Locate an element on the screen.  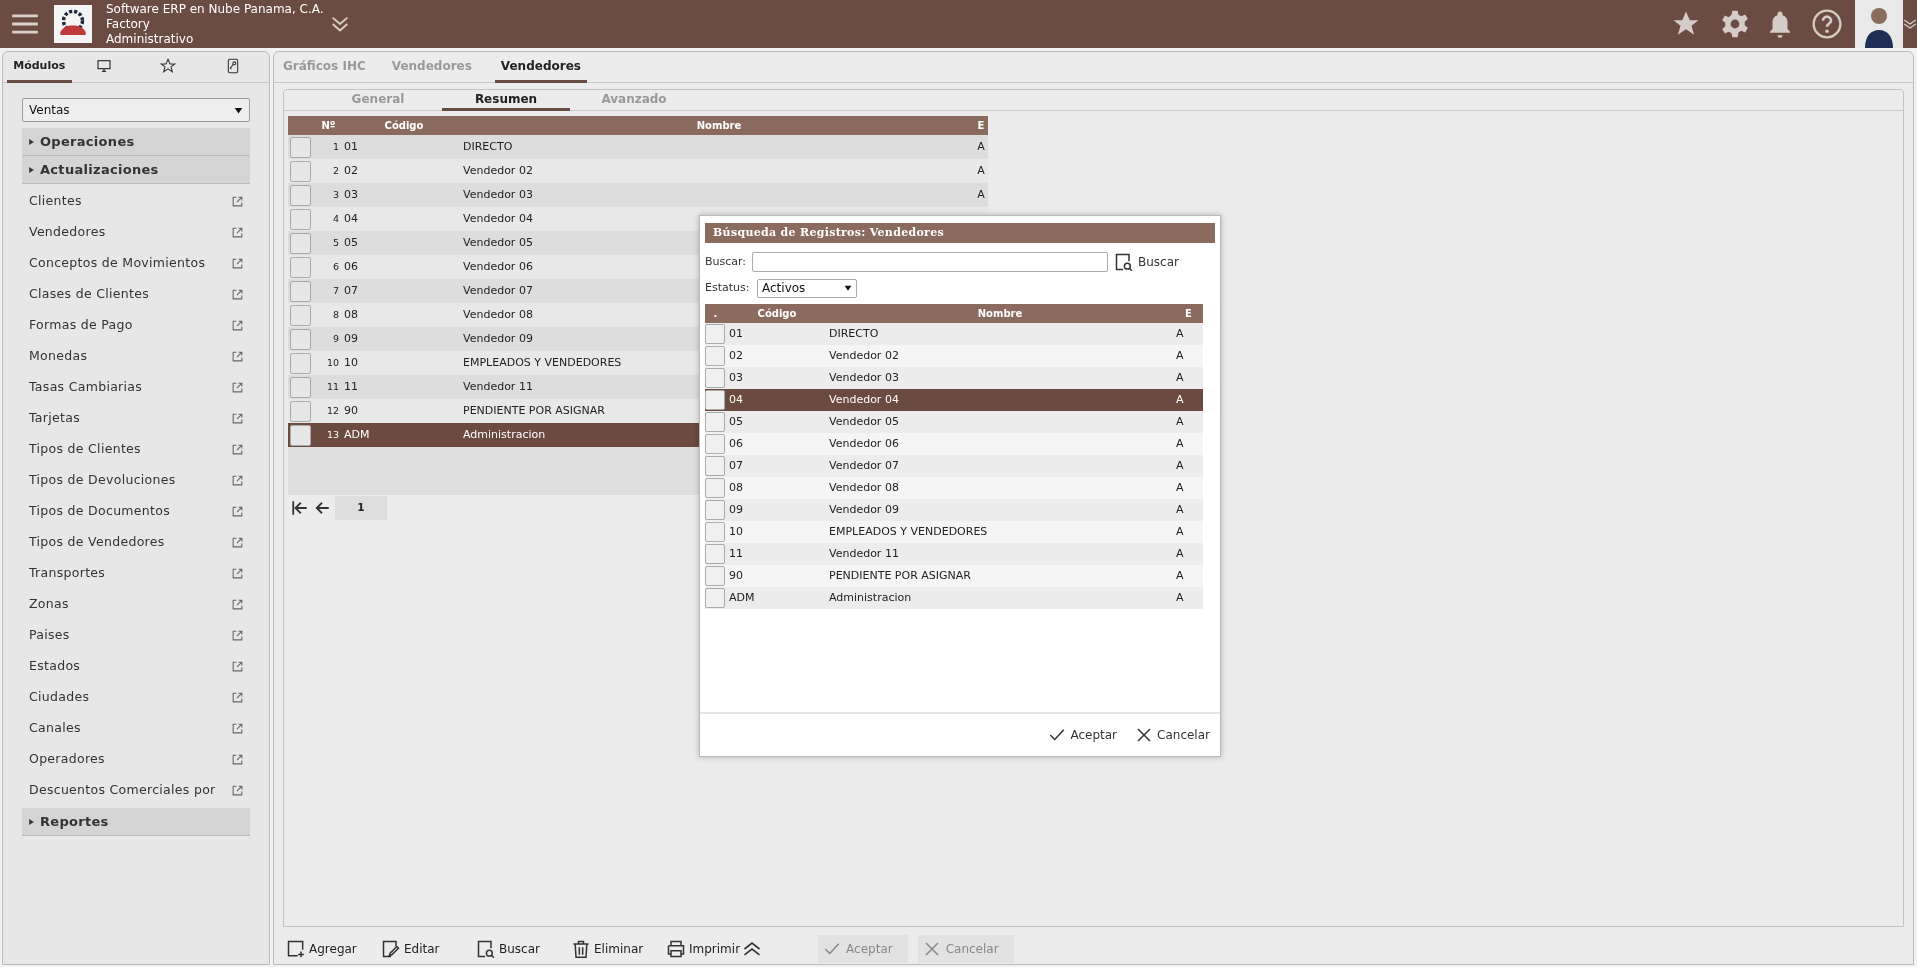
section-header: Reportes is located at coordinates (136, 822).